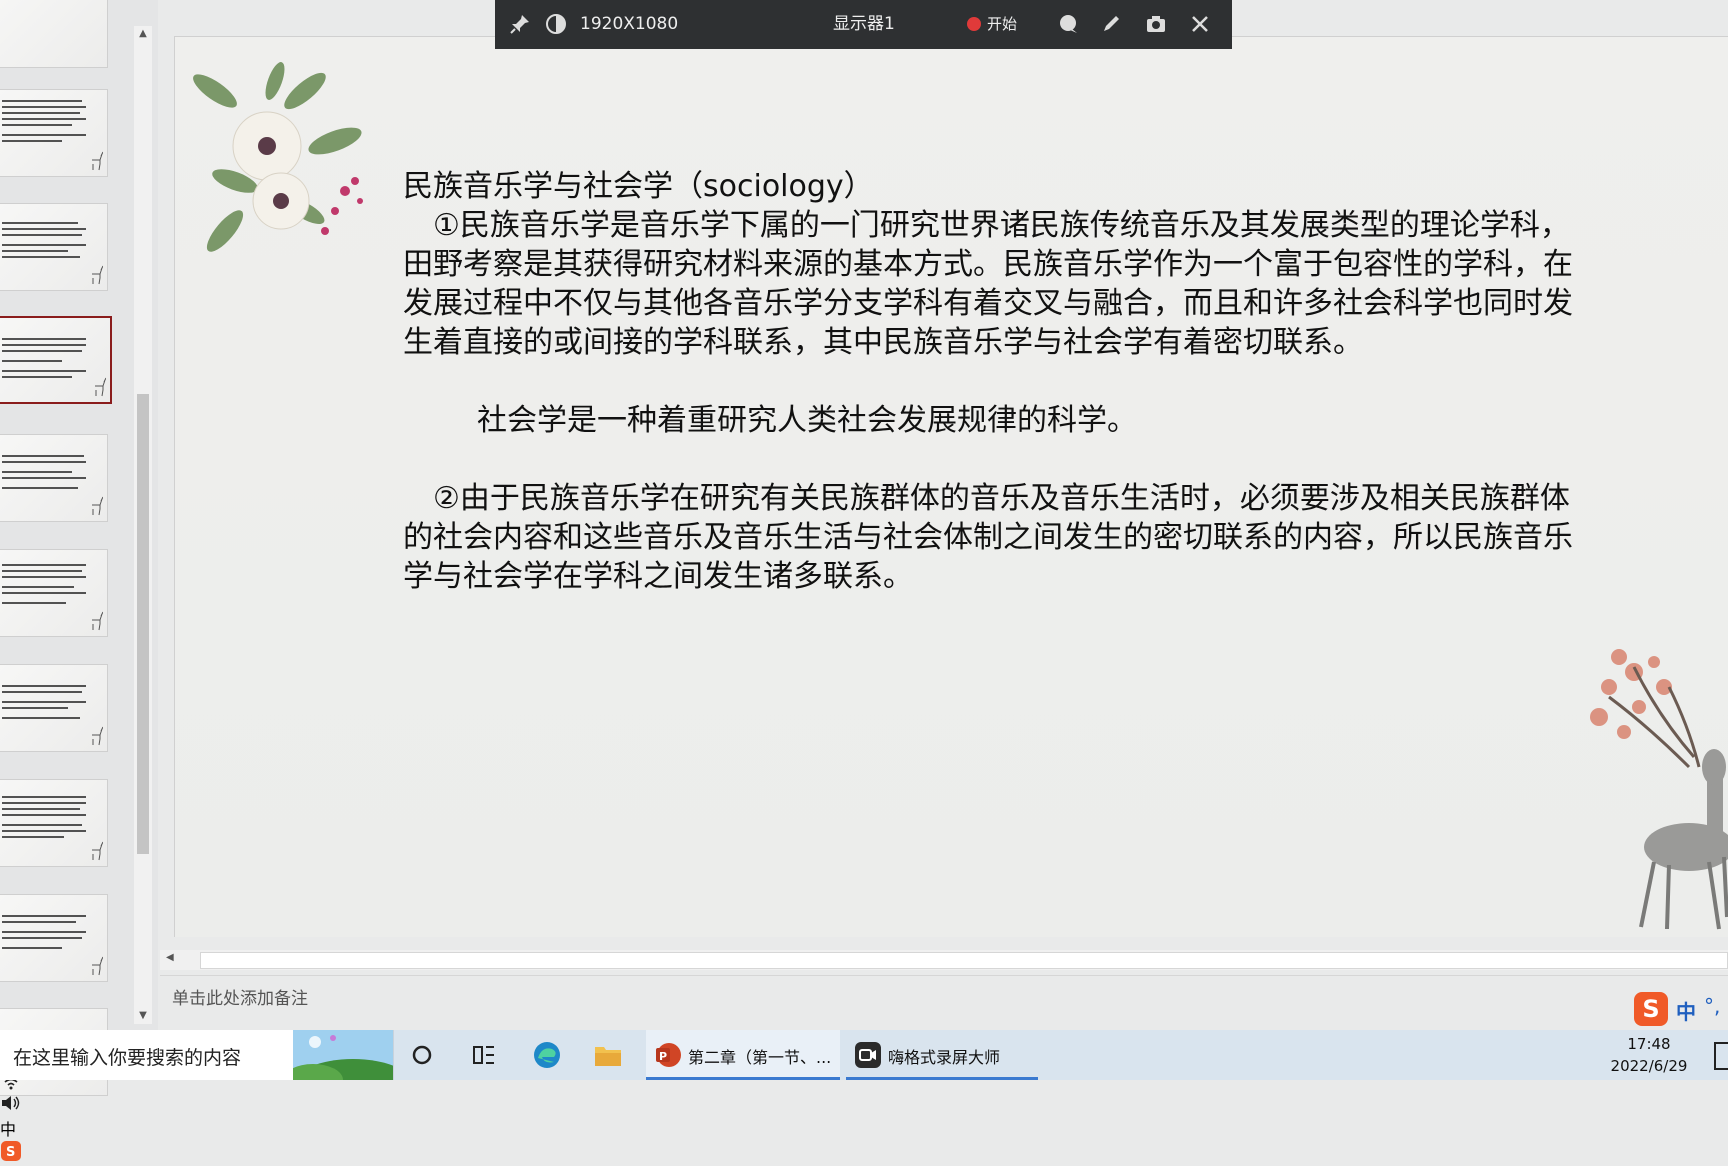 The height and width of the screenshot is (1166, 1728). I want to click on deer-decoration, so click(1659, 789).